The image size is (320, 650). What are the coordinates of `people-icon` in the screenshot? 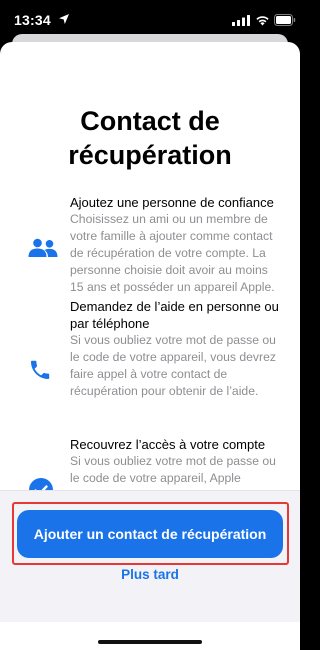 It's located at (43, 247).